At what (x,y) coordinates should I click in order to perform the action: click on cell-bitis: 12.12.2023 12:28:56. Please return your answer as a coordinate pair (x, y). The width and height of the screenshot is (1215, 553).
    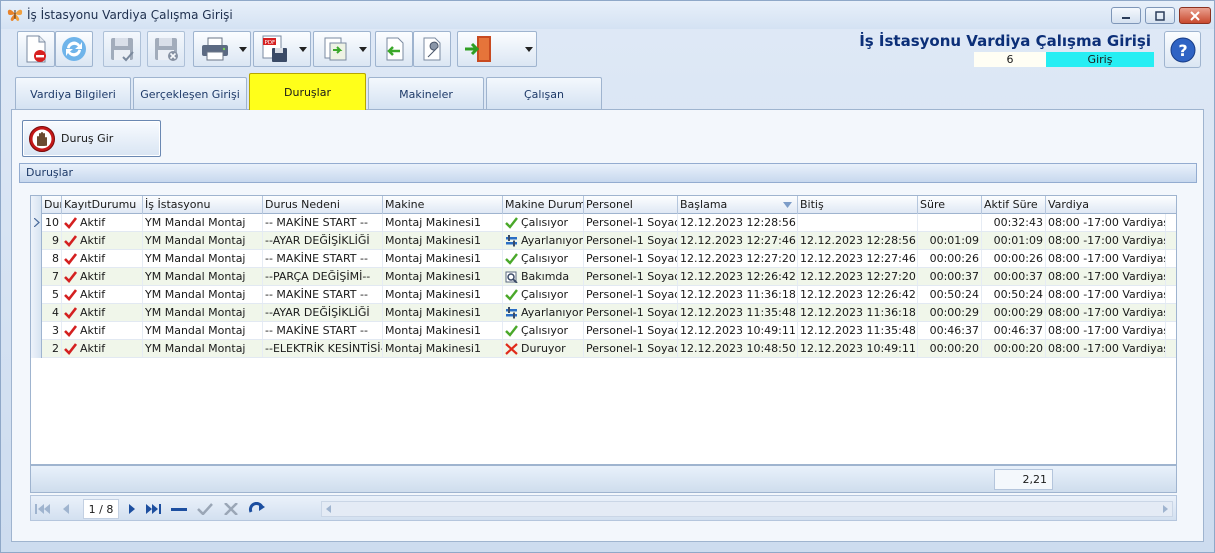
    Looking at the image, I should click on (858, 240).